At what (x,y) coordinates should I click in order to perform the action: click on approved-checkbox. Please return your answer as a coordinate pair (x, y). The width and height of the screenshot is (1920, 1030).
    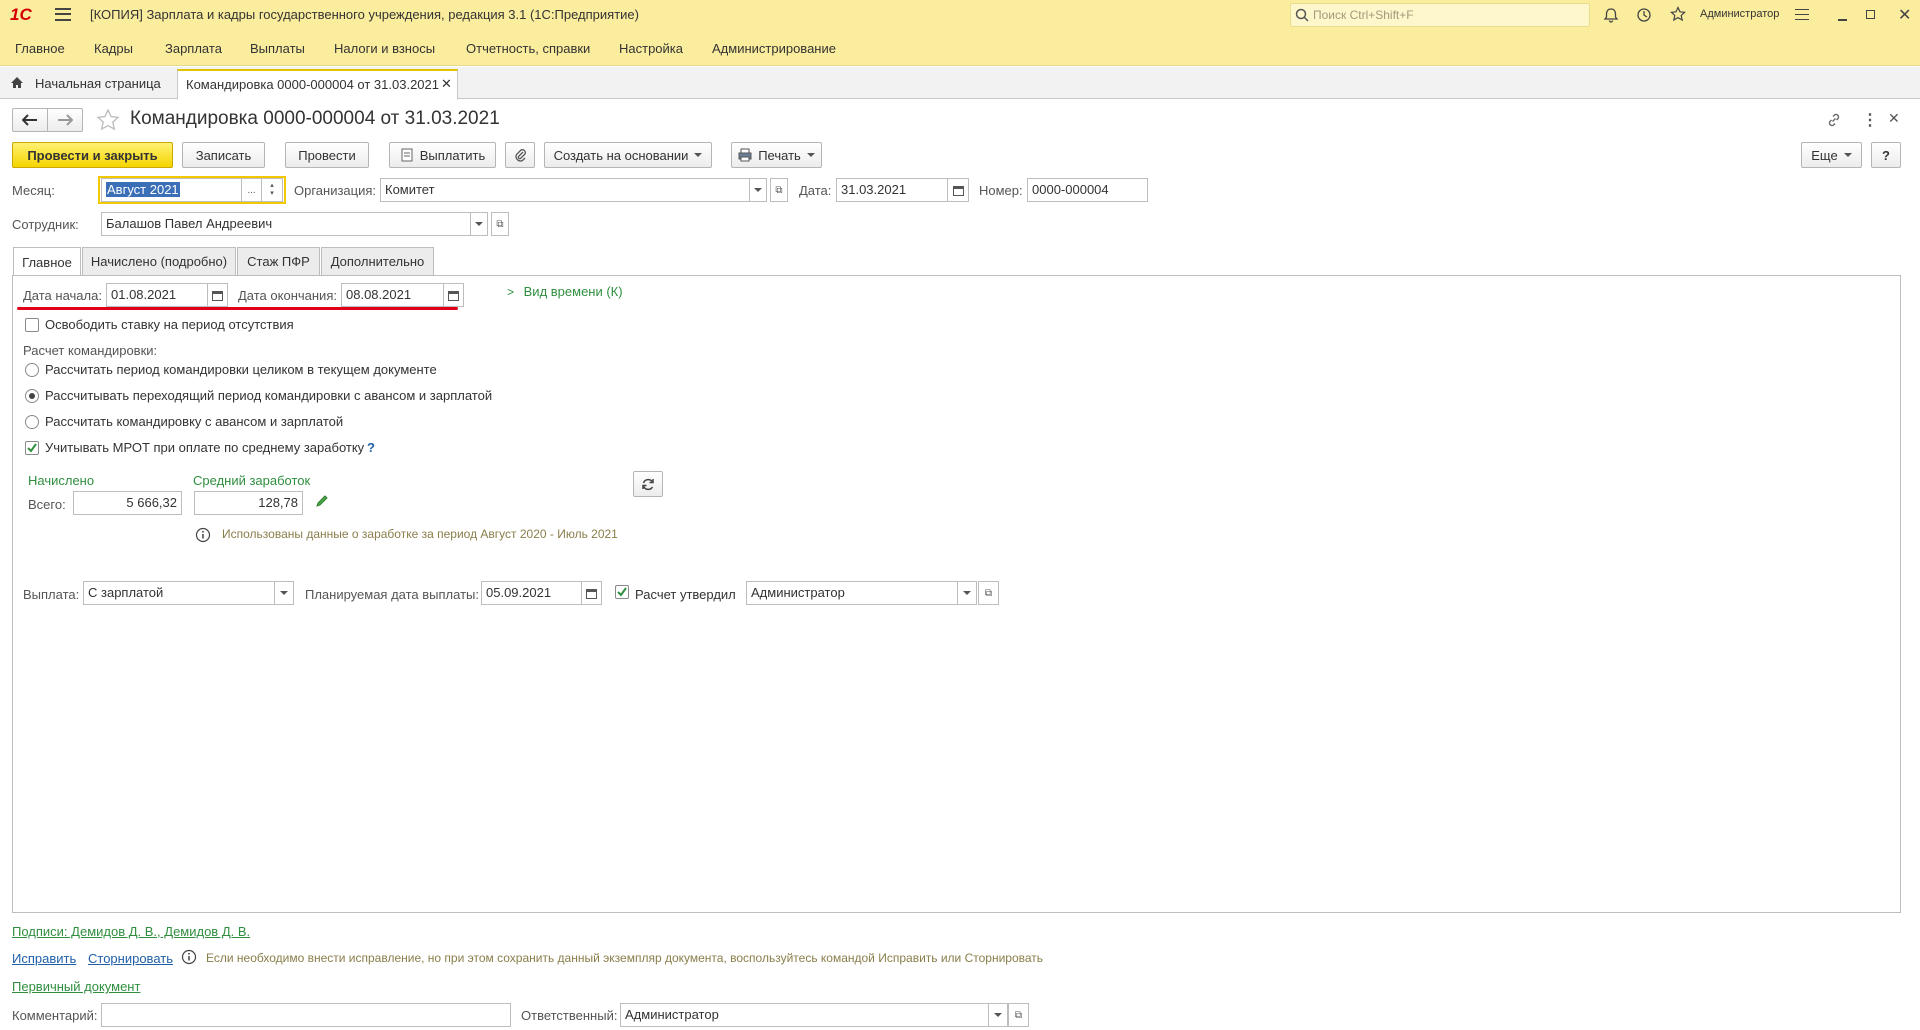
    Looking at the image, I should click on (622, 592).